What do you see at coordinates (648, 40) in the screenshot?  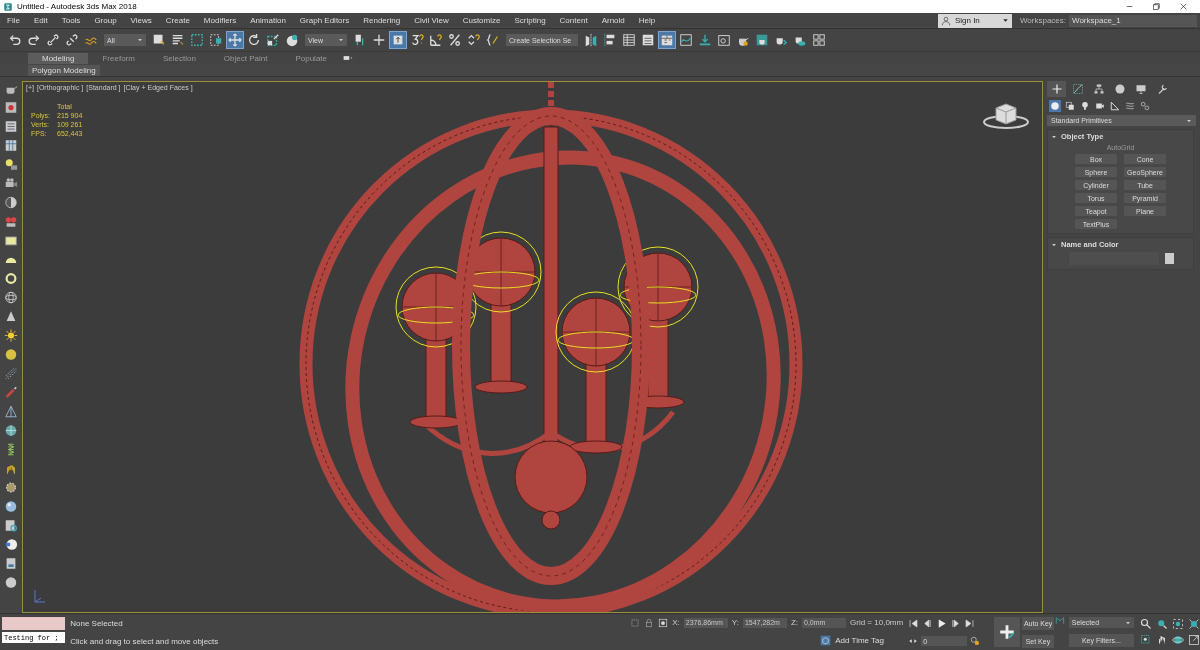 I see `layers-icon` at bounding box center [648, 40].